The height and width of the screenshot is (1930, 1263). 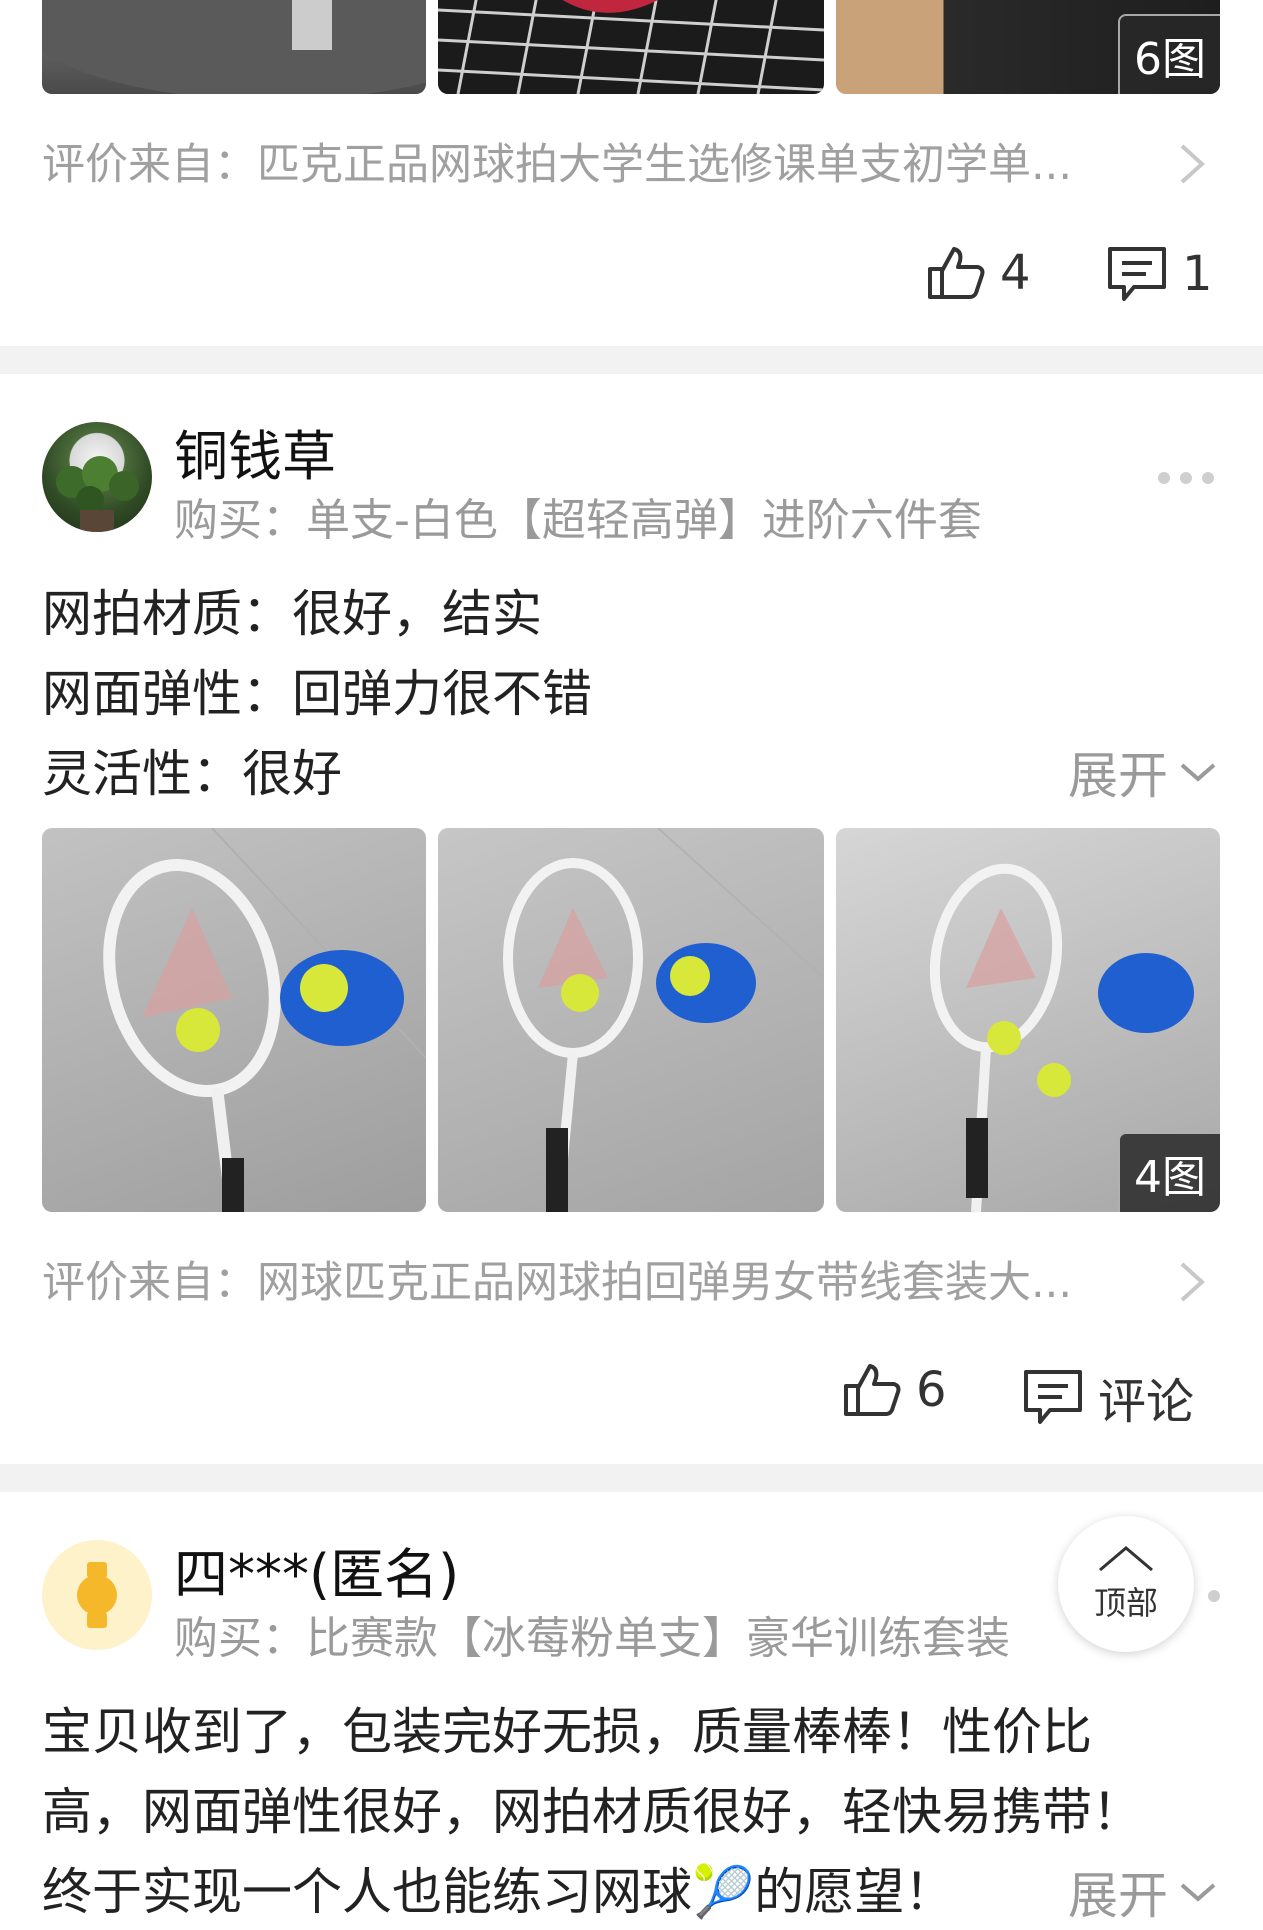 I want to click on comment-button: 评论, so click(x=1108, y=1397).